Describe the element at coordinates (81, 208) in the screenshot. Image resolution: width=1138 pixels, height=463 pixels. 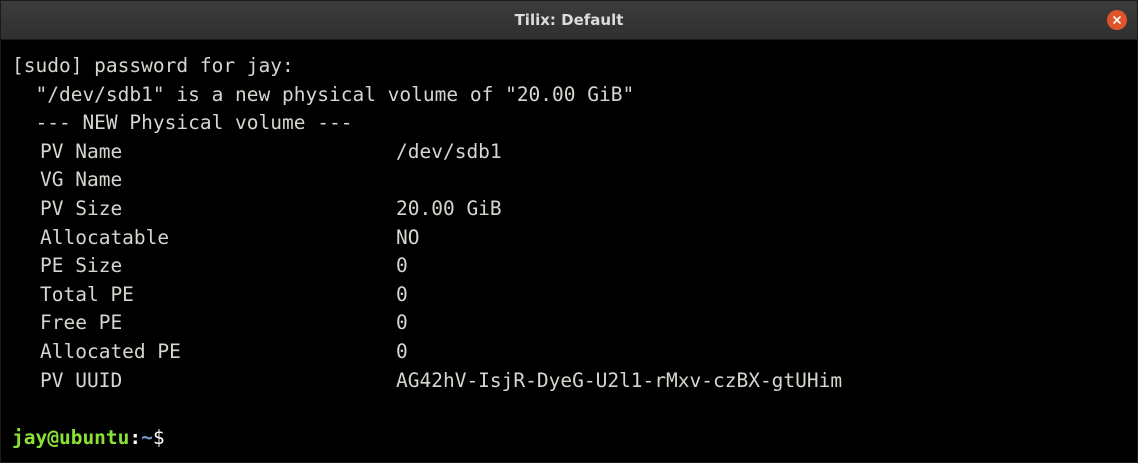
I see `pv-field-key: PV Size` at that location.